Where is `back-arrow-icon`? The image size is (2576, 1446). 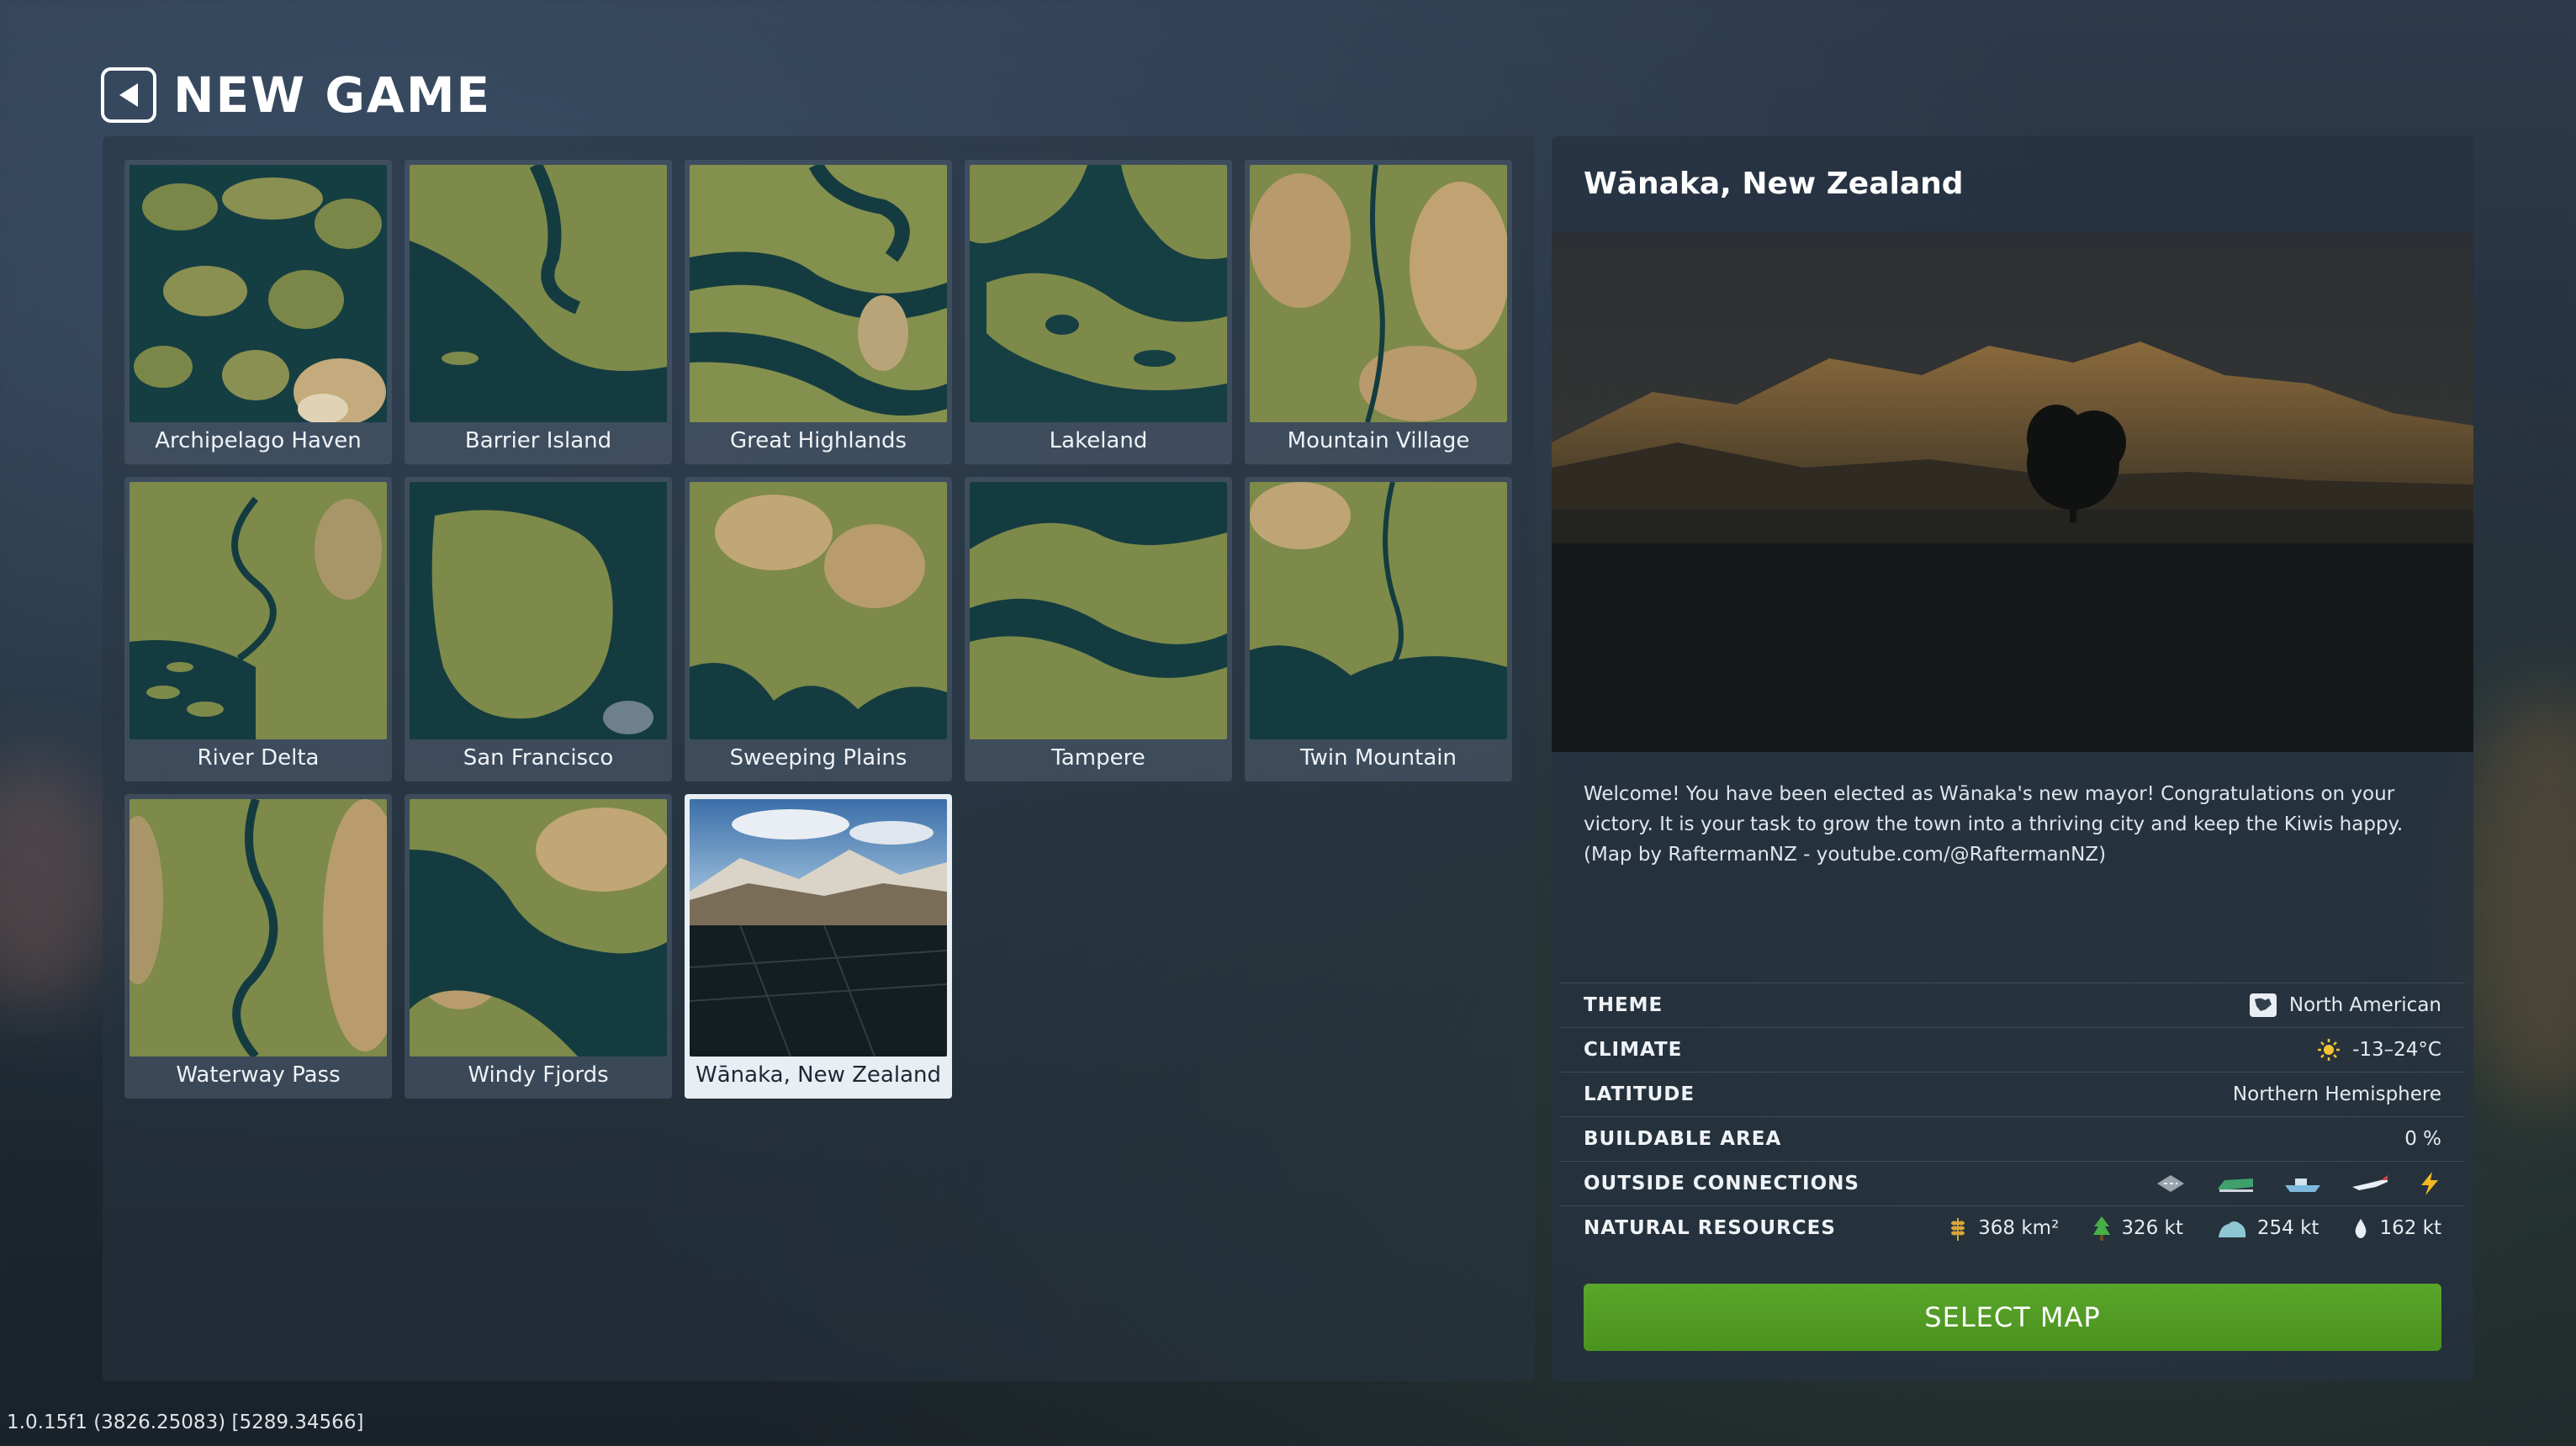
back-arrow-icon is located at coordinates (128, 95).